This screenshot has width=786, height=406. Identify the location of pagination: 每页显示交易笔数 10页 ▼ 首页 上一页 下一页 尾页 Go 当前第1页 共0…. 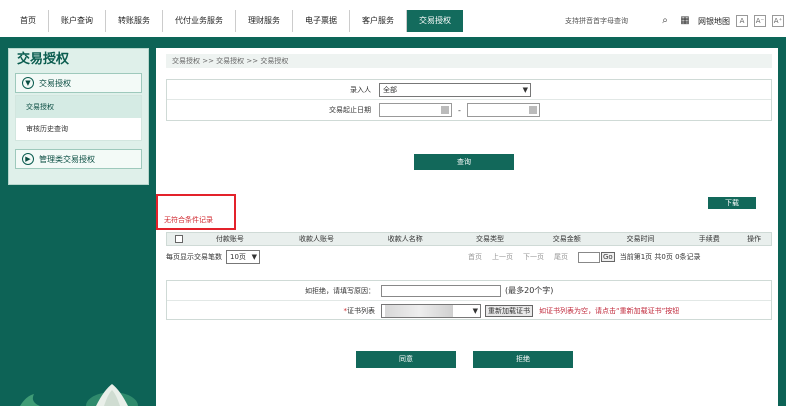
(469, 257).